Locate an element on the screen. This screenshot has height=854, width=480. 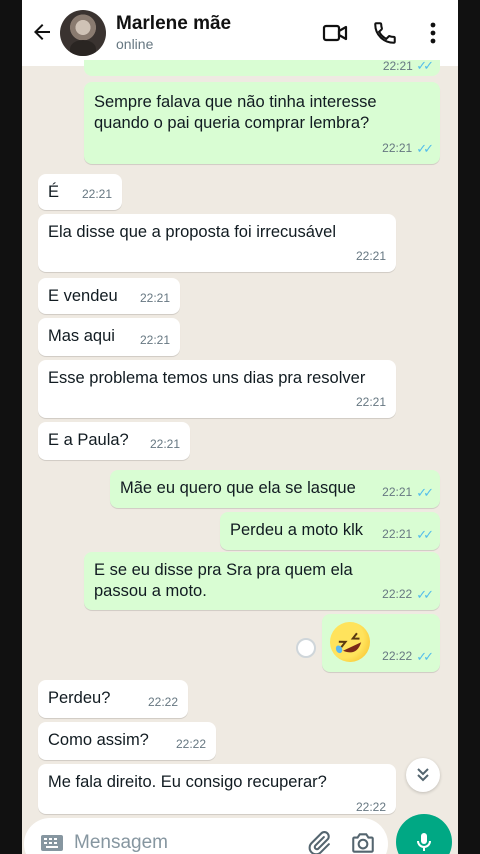
message-composer: Mensagem is located at coordinates (206, 836).